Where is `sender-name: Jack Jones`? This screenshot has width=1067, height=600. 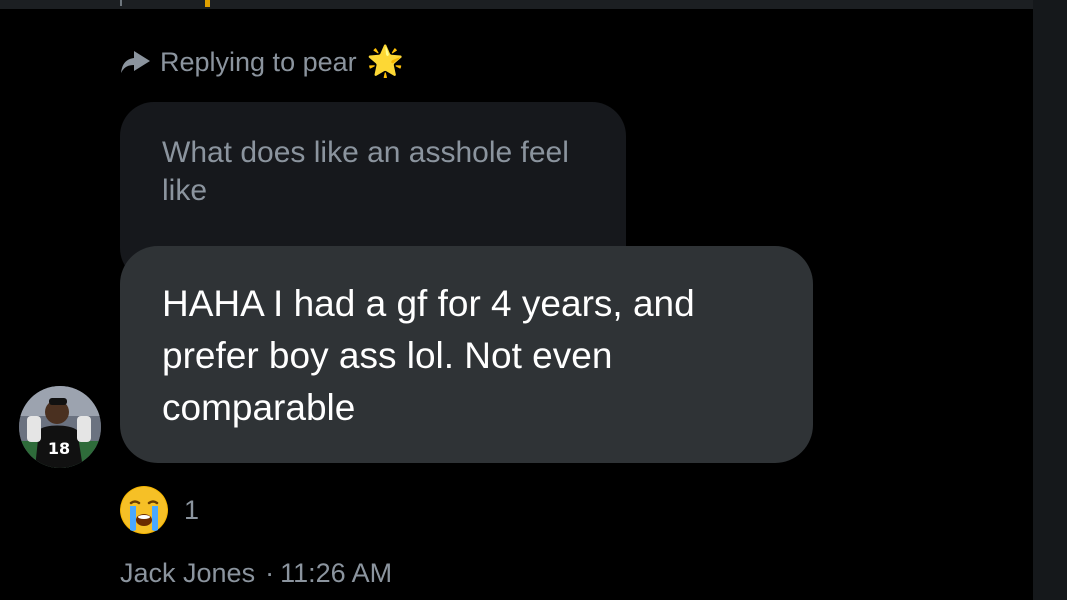
sender-name: Jack Jones is located at coordinates (188, 573).